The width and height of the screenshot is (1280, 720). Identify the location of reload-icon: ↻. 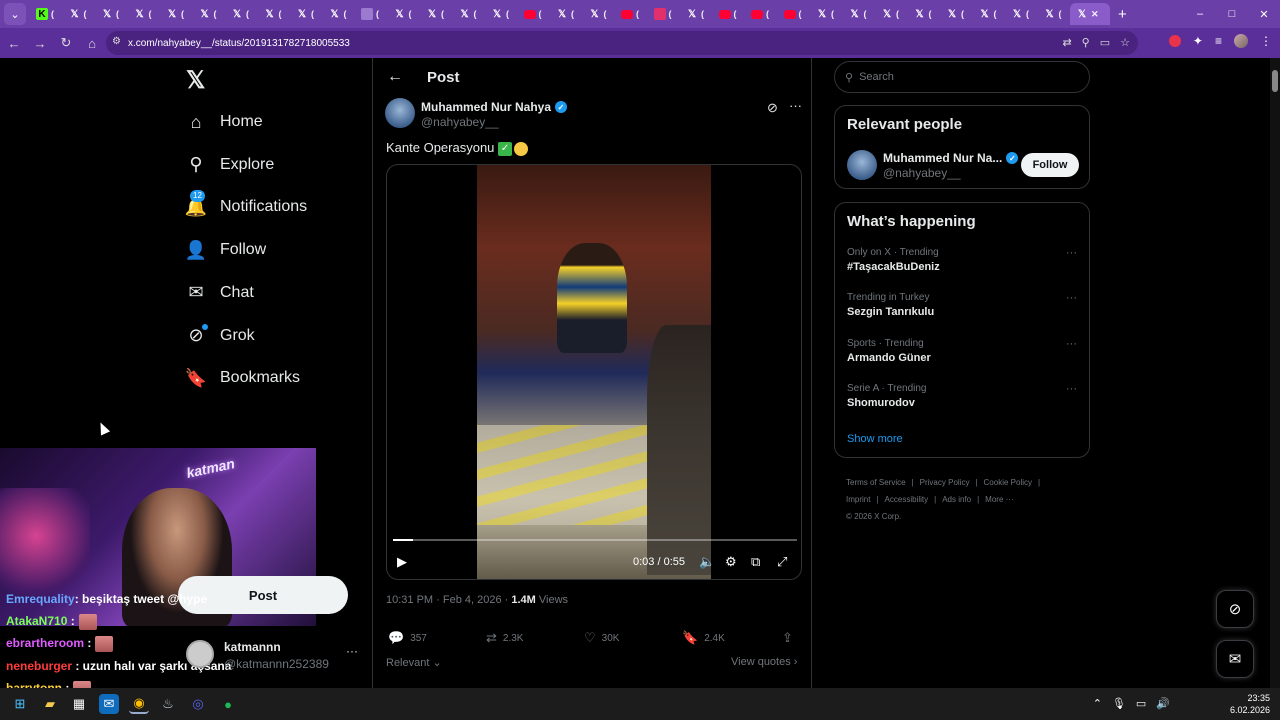
(66, 43).